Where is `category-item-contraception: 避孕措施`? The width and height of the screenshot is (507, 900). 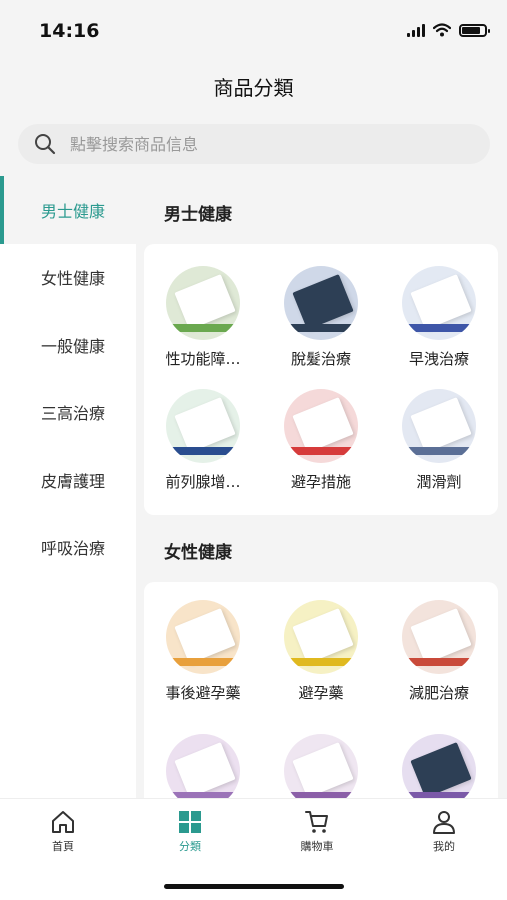
category-item-contraception: 避孕措施 is located at coordinates (321, 440).